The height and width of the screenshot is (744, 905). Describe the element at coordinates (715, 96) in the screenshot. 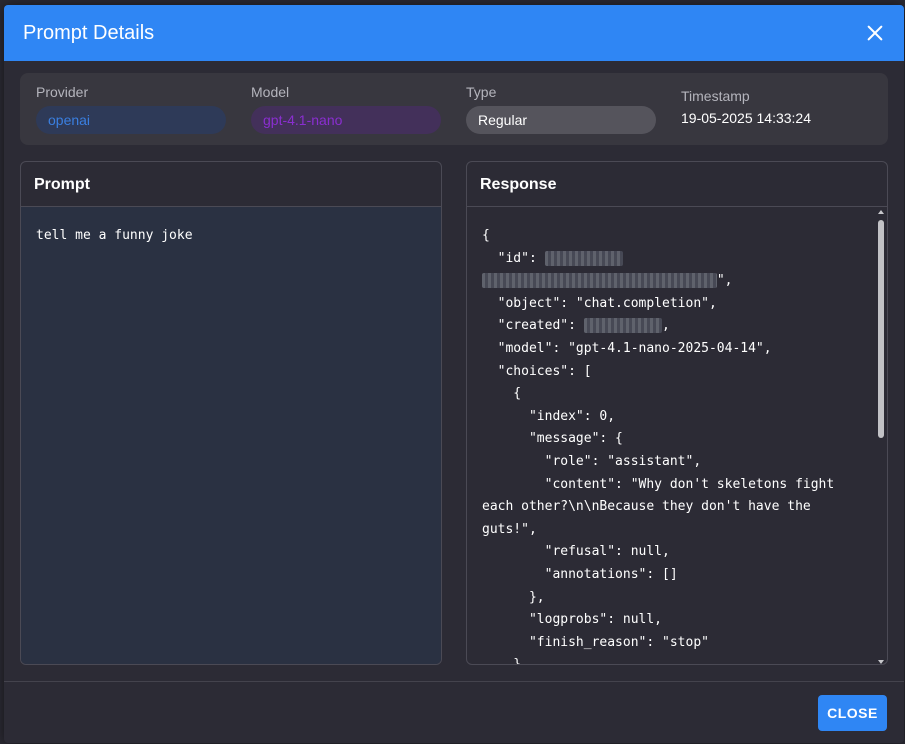

I see `timestamp-label: Timestamp` at that location.